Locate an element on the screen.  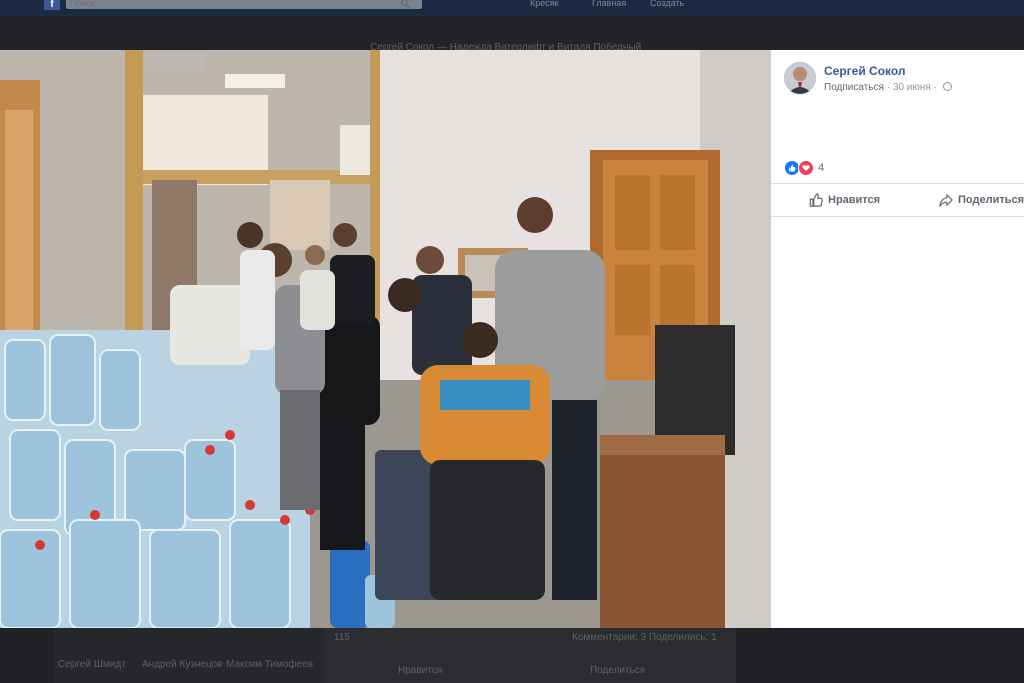
background-like-button: Нравится is located at coordinates (420, 670).